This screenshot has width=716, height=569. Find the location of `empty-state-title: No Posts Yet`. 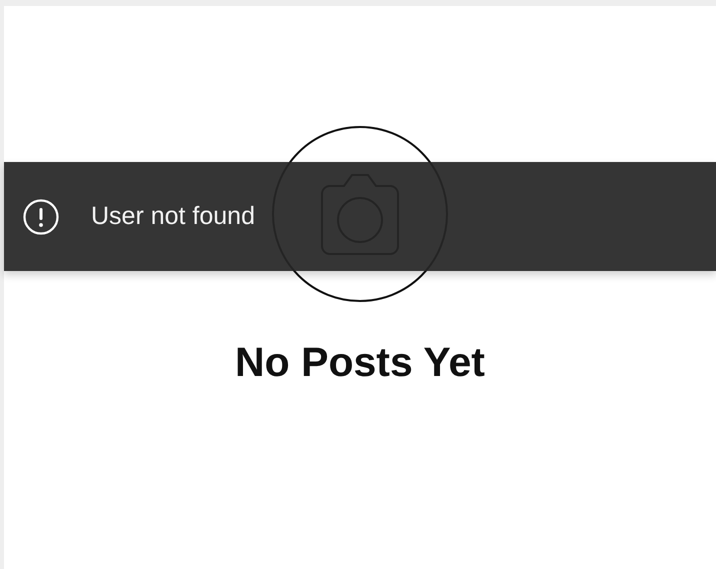

empty-state-title: No Posts Yet is located at coordinates (360, 362).